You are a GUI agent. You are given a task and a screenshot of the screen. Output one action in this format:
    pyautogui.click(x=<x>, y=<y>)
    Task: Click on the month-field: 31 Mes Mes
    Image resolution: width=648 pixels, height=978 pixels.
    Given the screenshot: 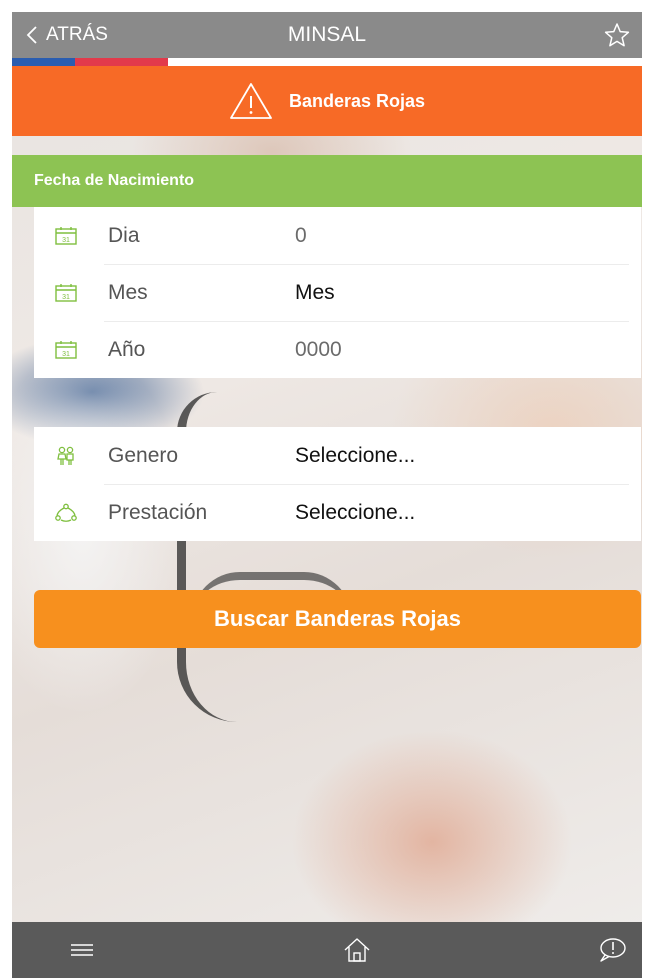 What is the action you would take?
    pyautogui.click(x=337, y=292)
    